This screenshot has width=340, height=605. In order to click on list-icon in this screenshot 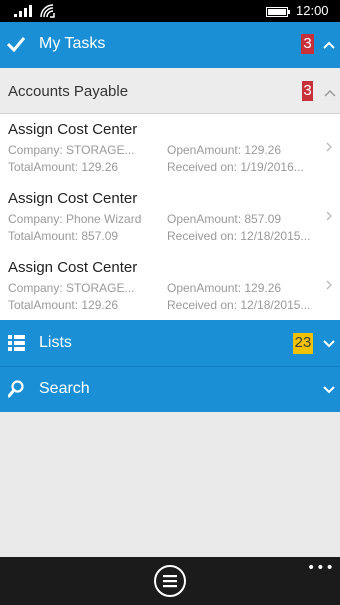, I will do `click(16, 343)`.